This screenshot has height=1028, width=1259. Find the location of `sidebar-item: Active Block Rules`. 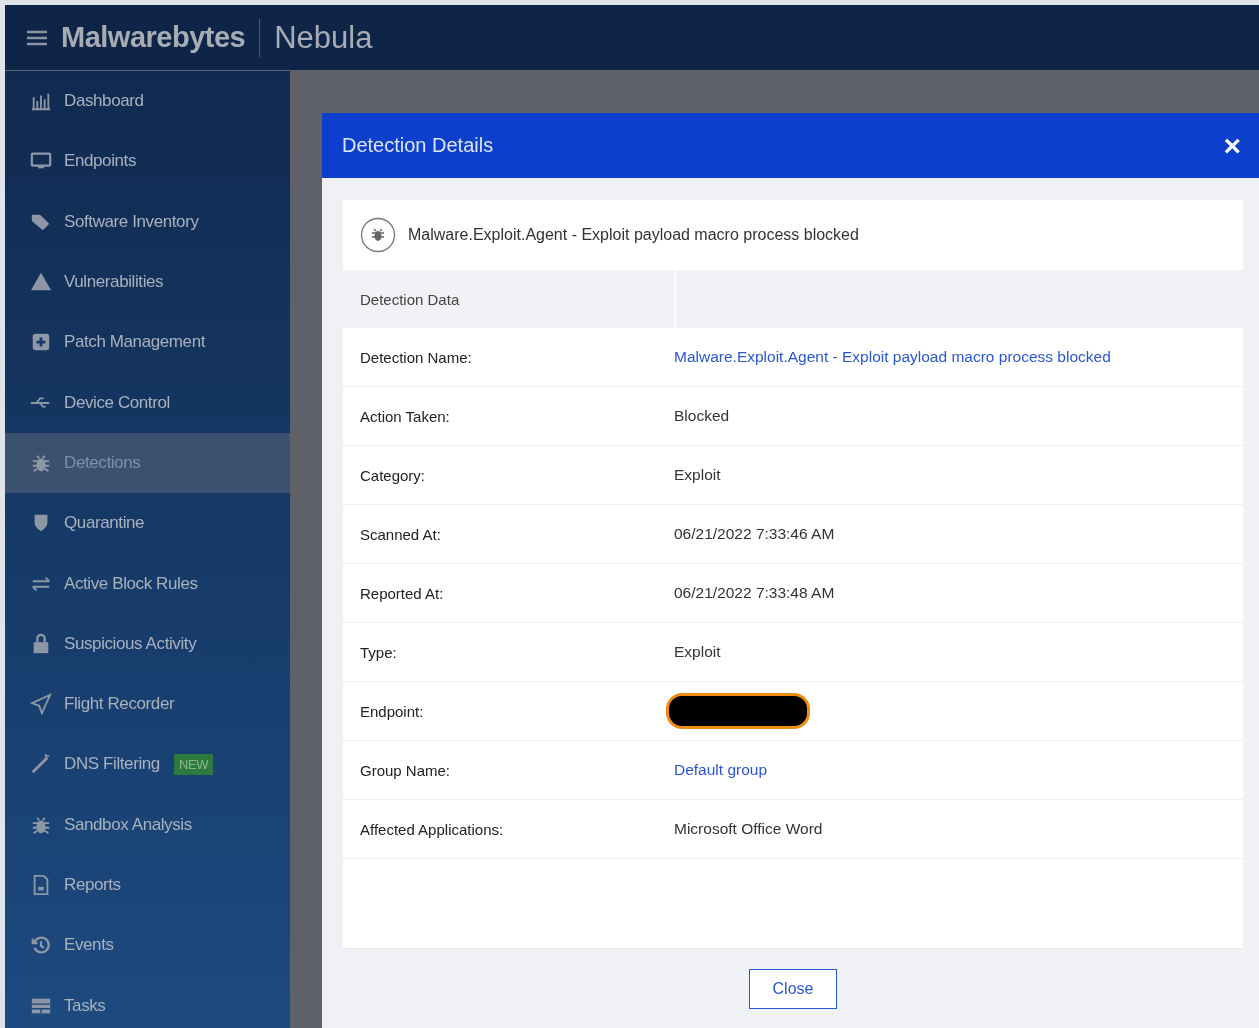

sidebar-item: Active Block Rules is located at coordinates (147, 583).